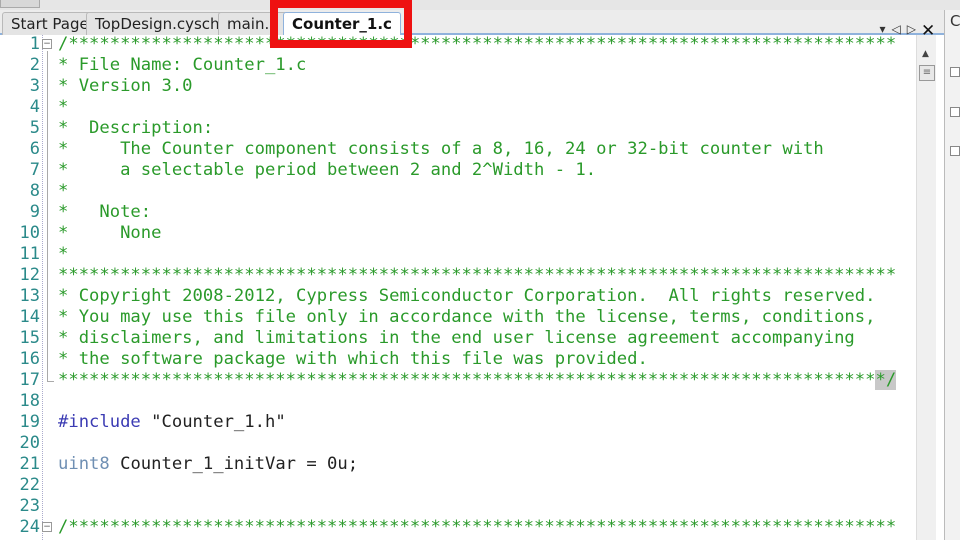  I want to click on line-number: 1, so click(34, 44).